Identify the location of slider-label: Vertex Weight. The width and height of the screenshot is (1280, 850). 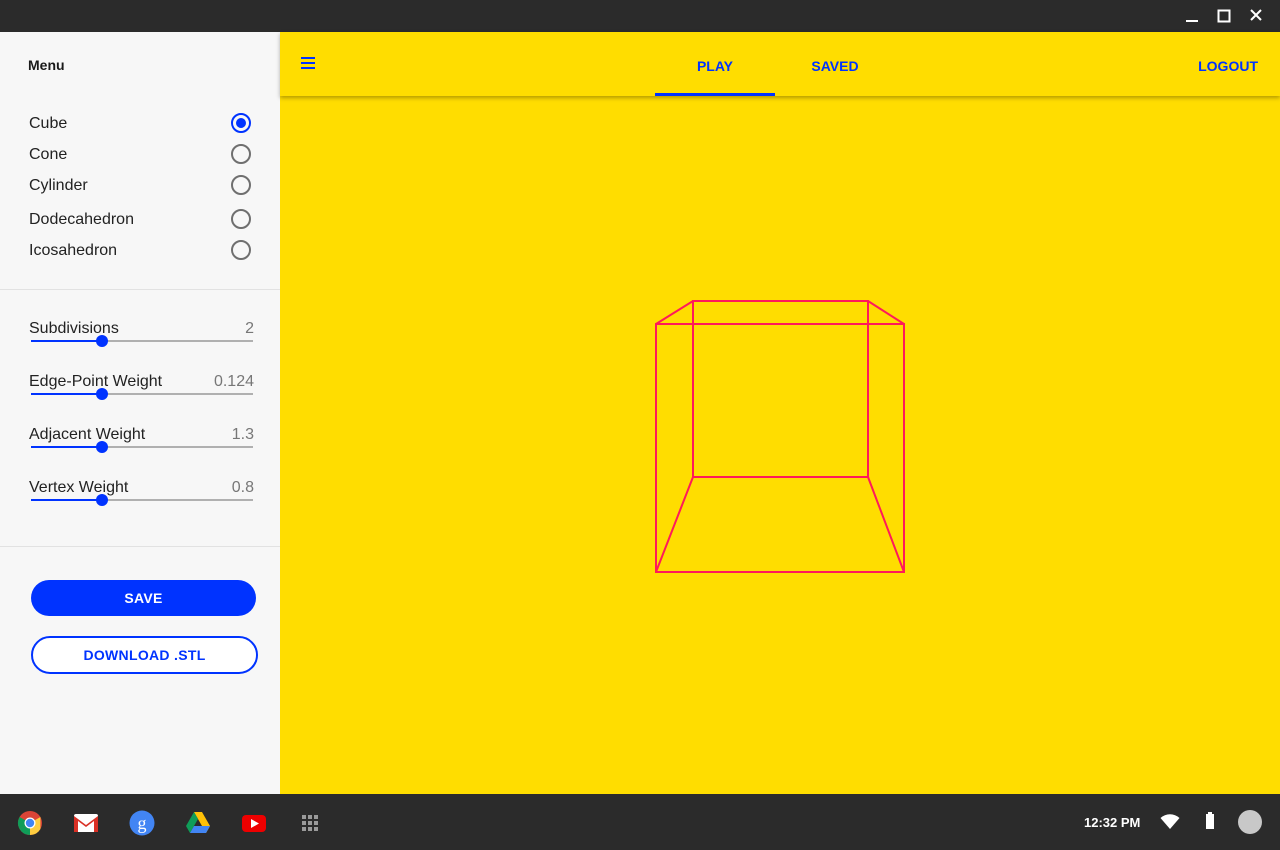
(79, 487).